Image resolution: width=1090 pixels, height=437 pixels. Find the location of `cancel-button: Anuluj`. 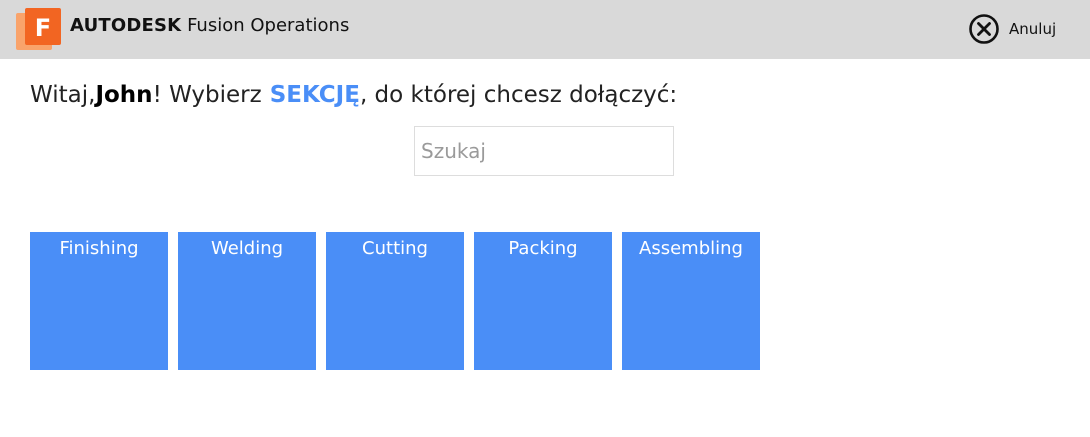

cancel-button: Anuluj is located at coordinates (1012, 29).